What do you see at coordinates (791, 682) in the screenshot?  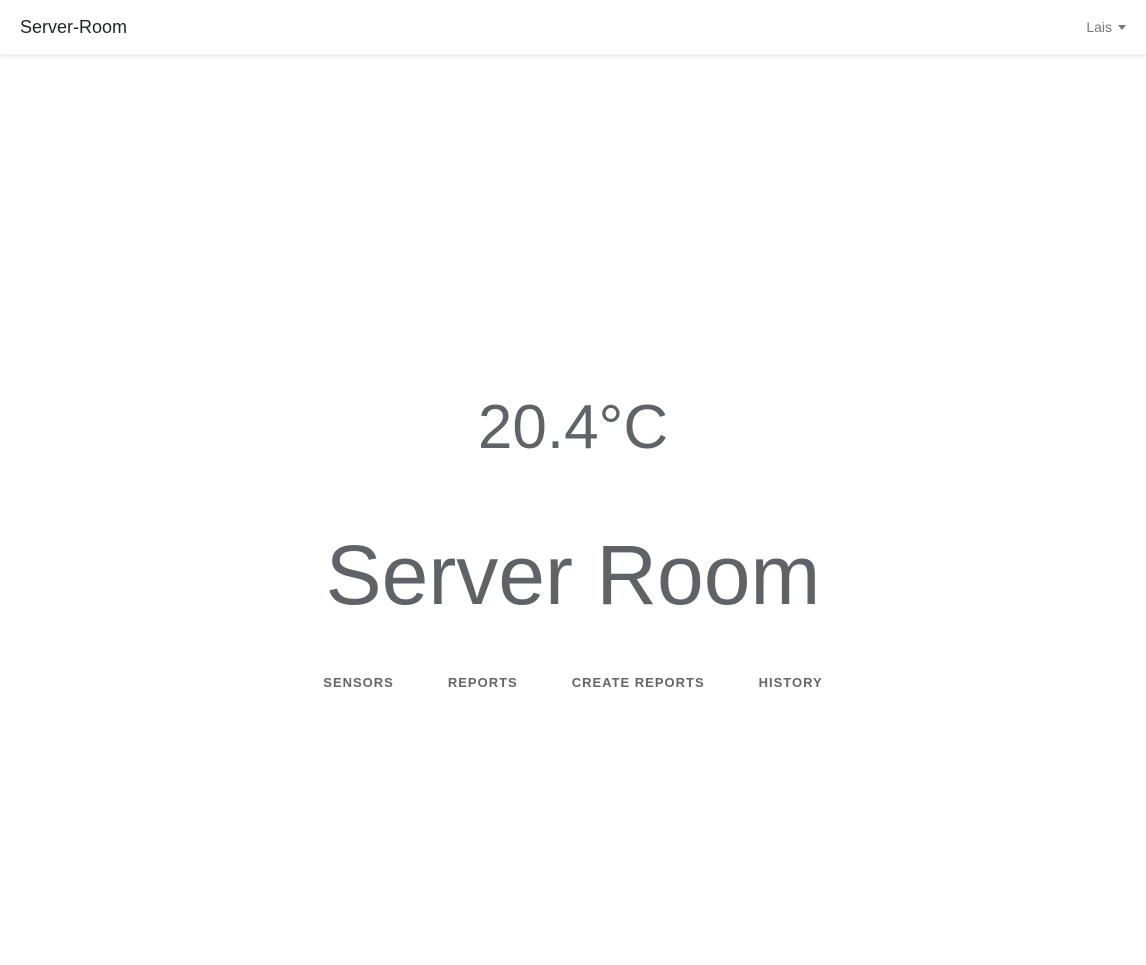 I see `history-link: HISTORY` at bounding box center [791, 682].